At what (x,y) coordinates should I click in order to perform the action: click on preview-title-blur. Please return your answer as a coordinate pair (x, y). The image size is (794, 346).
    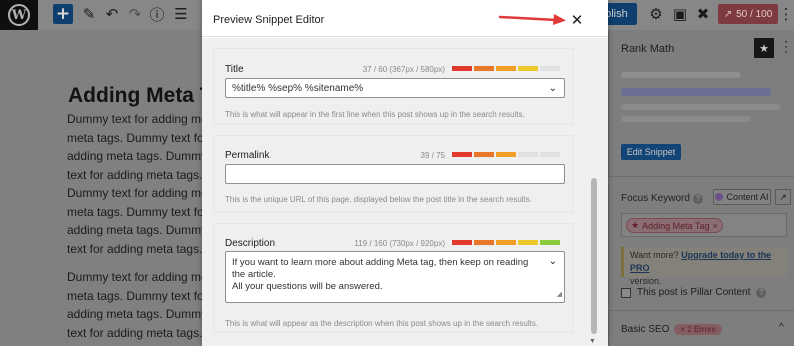
    Looking at the image, I should click on (696, 92).